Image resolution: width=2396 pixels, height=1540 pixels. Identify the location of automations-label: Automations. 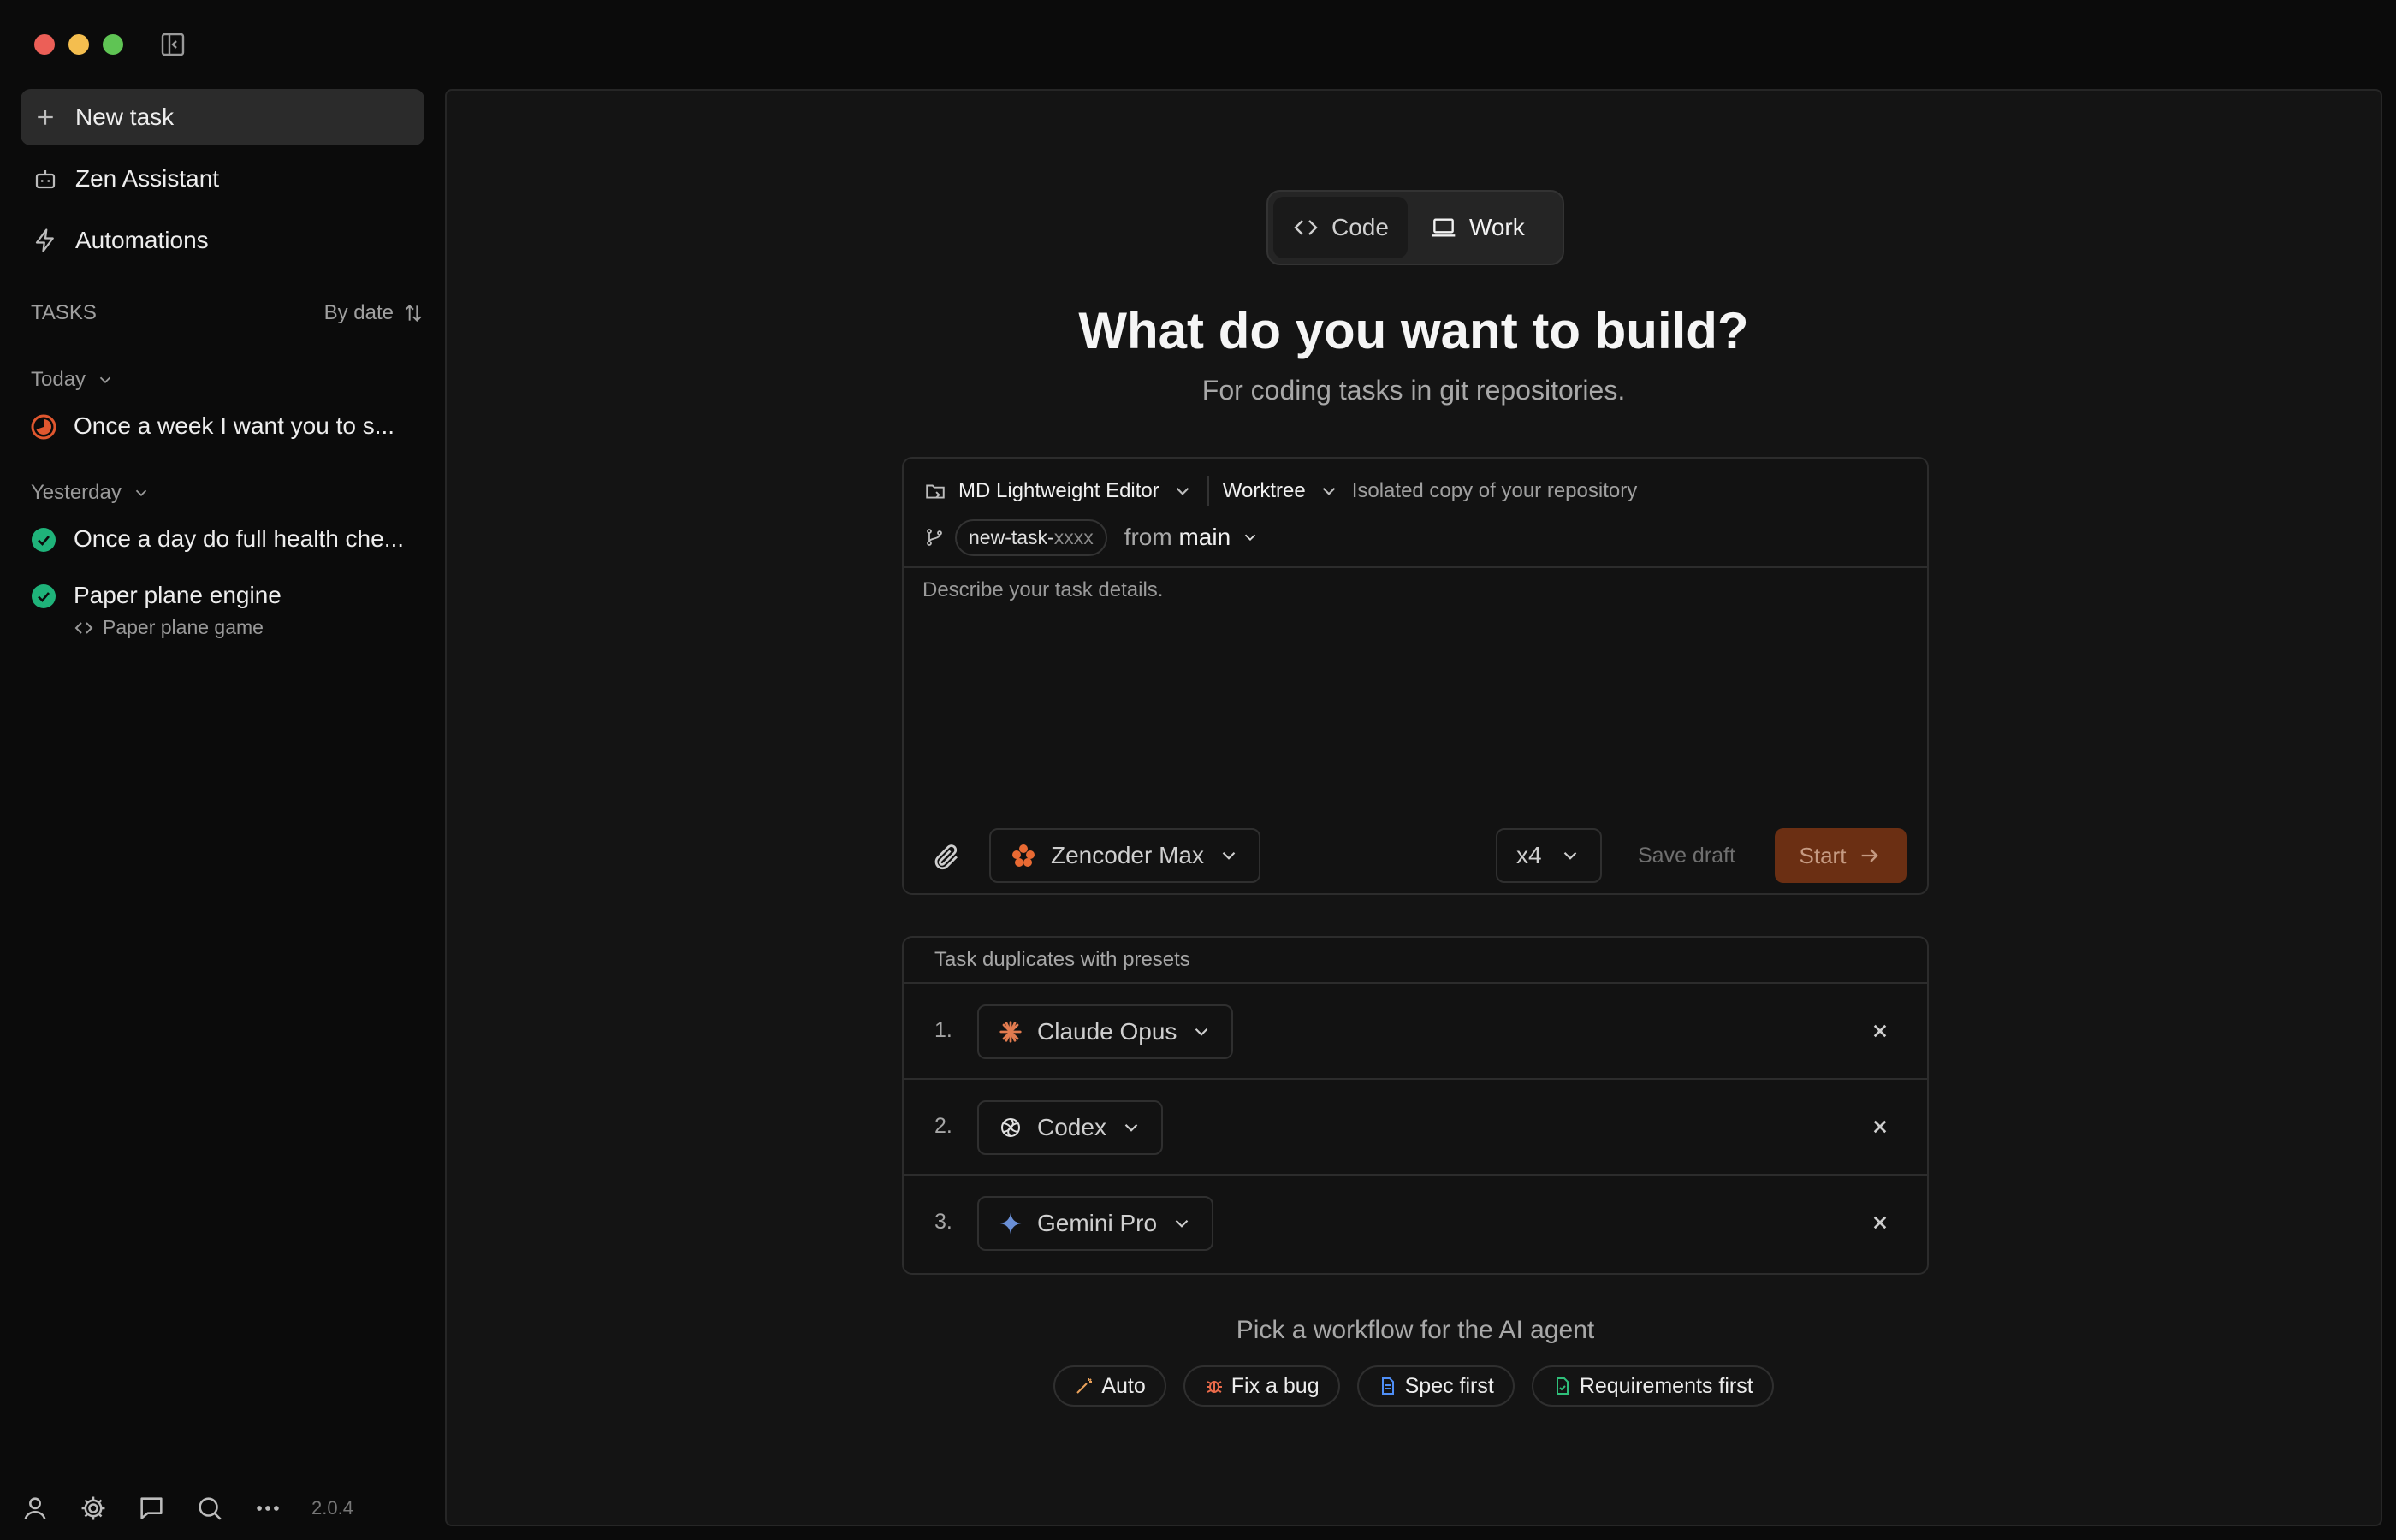
(142, 240).